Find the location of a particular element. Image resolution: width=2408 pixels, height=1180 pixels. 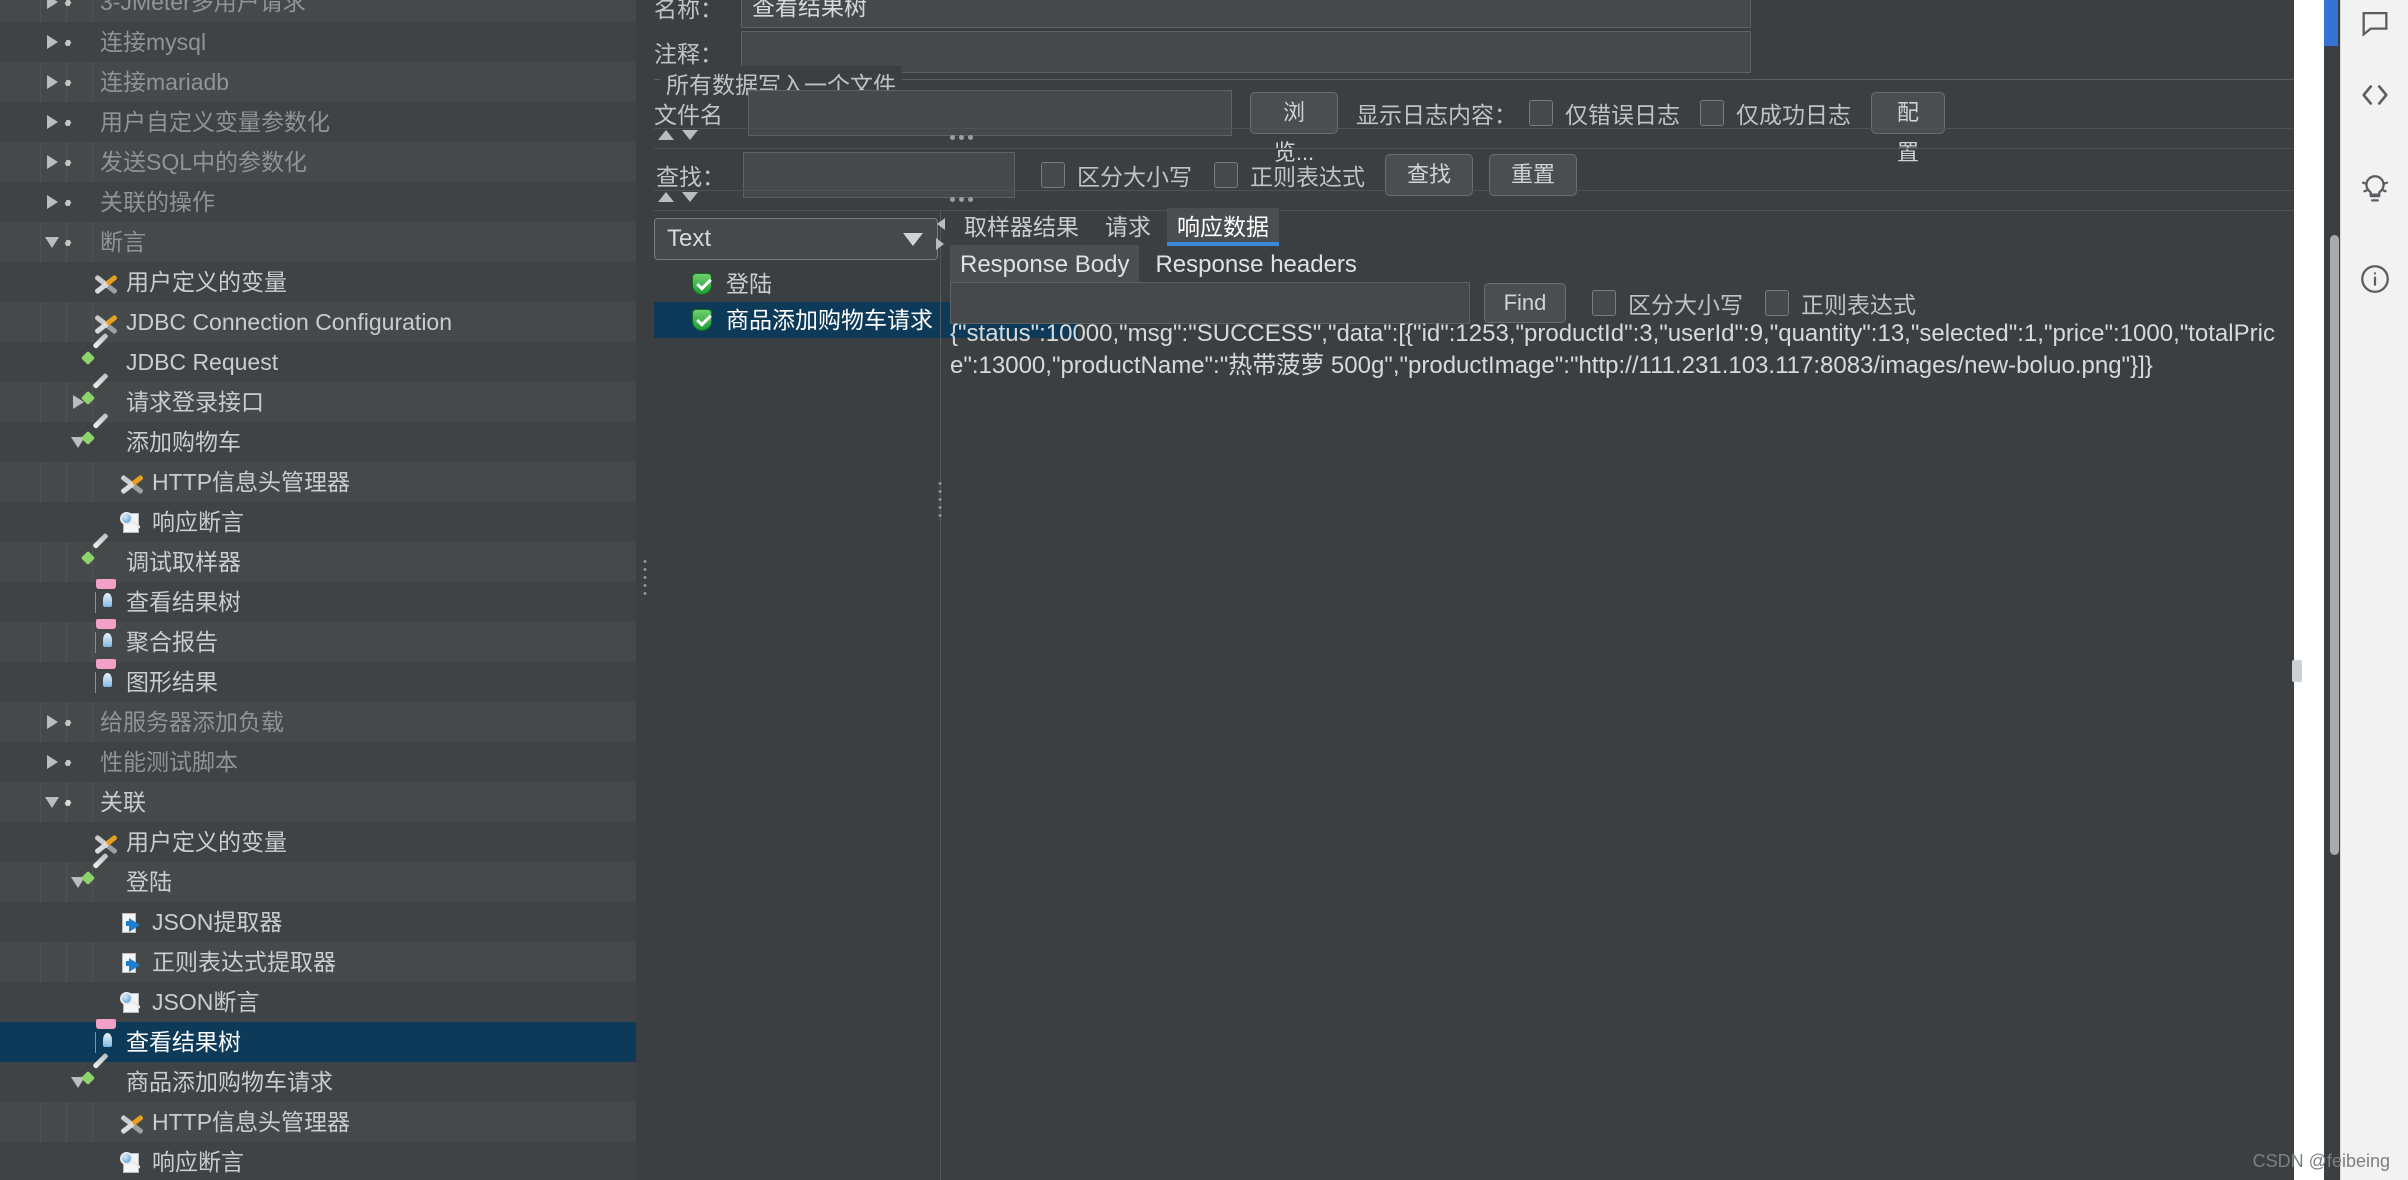

results-splitter-arrow-right is located at coordinates (941, 246).